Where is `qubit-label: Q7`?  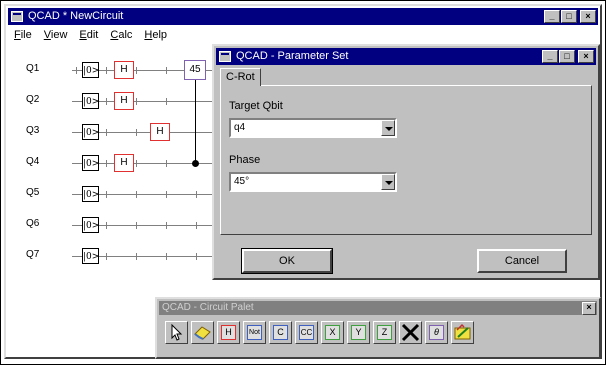
qubit-label: Q7 is located at coordinates (33, 254).